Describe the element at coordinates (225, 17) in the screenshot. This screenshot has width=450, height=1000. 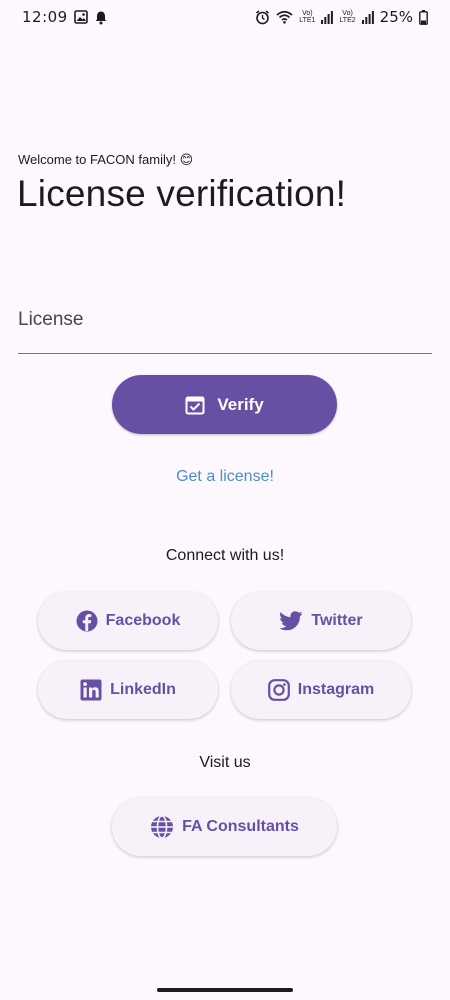
I see `status-bar: 12:09 Vo) LTE1 Vo) LTE2 25%` at that location.